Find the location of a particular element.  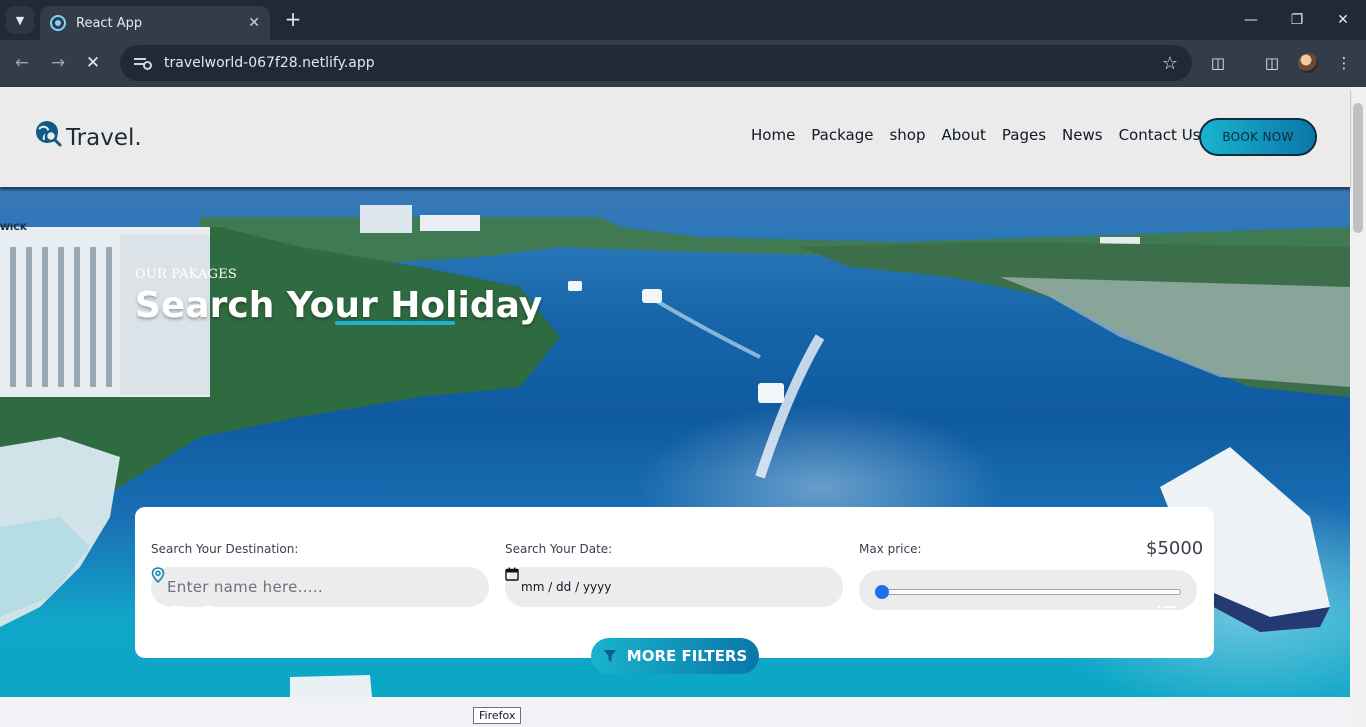

book-now-button: BOOK NOW is located at coordinates (1258, 137).